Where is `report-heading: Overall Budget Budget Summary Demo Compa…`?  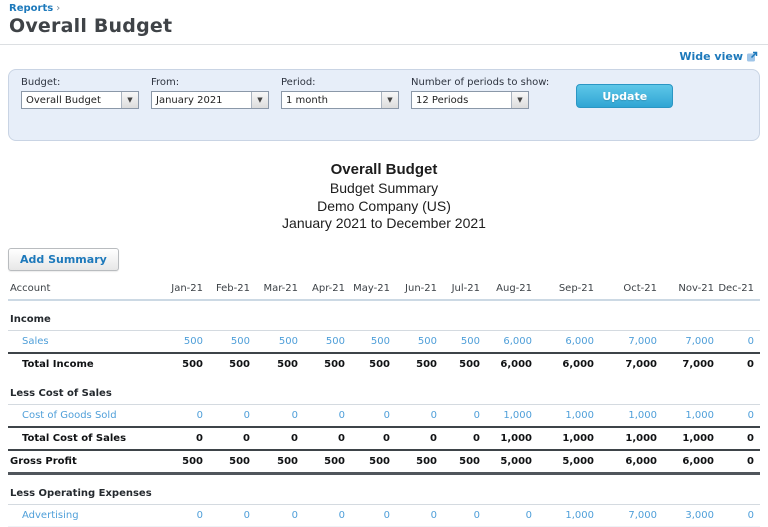
report-heading: Overall Budget Budget Summary Demo Compa… is located at coordinates (384, 197).